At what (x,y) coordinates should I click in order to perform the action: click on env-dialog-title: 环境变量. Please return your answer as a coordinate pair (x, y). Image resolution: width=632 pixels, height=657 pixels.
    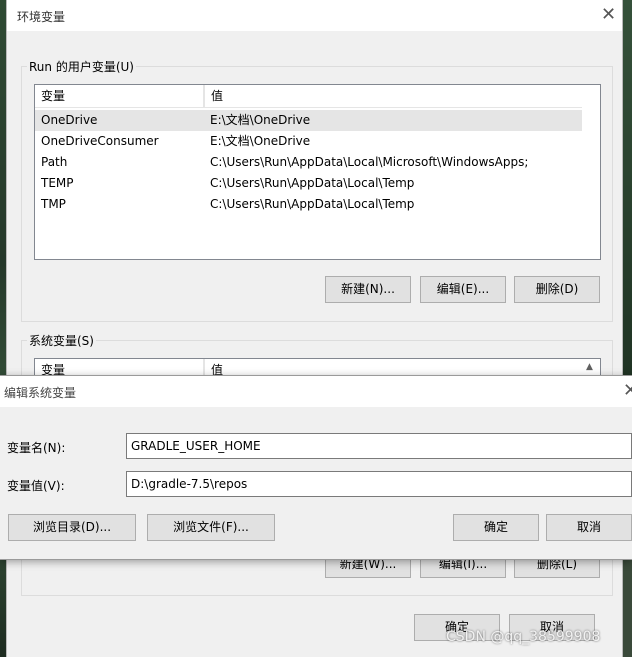
    Looking at the image, I should click on (41, 17).